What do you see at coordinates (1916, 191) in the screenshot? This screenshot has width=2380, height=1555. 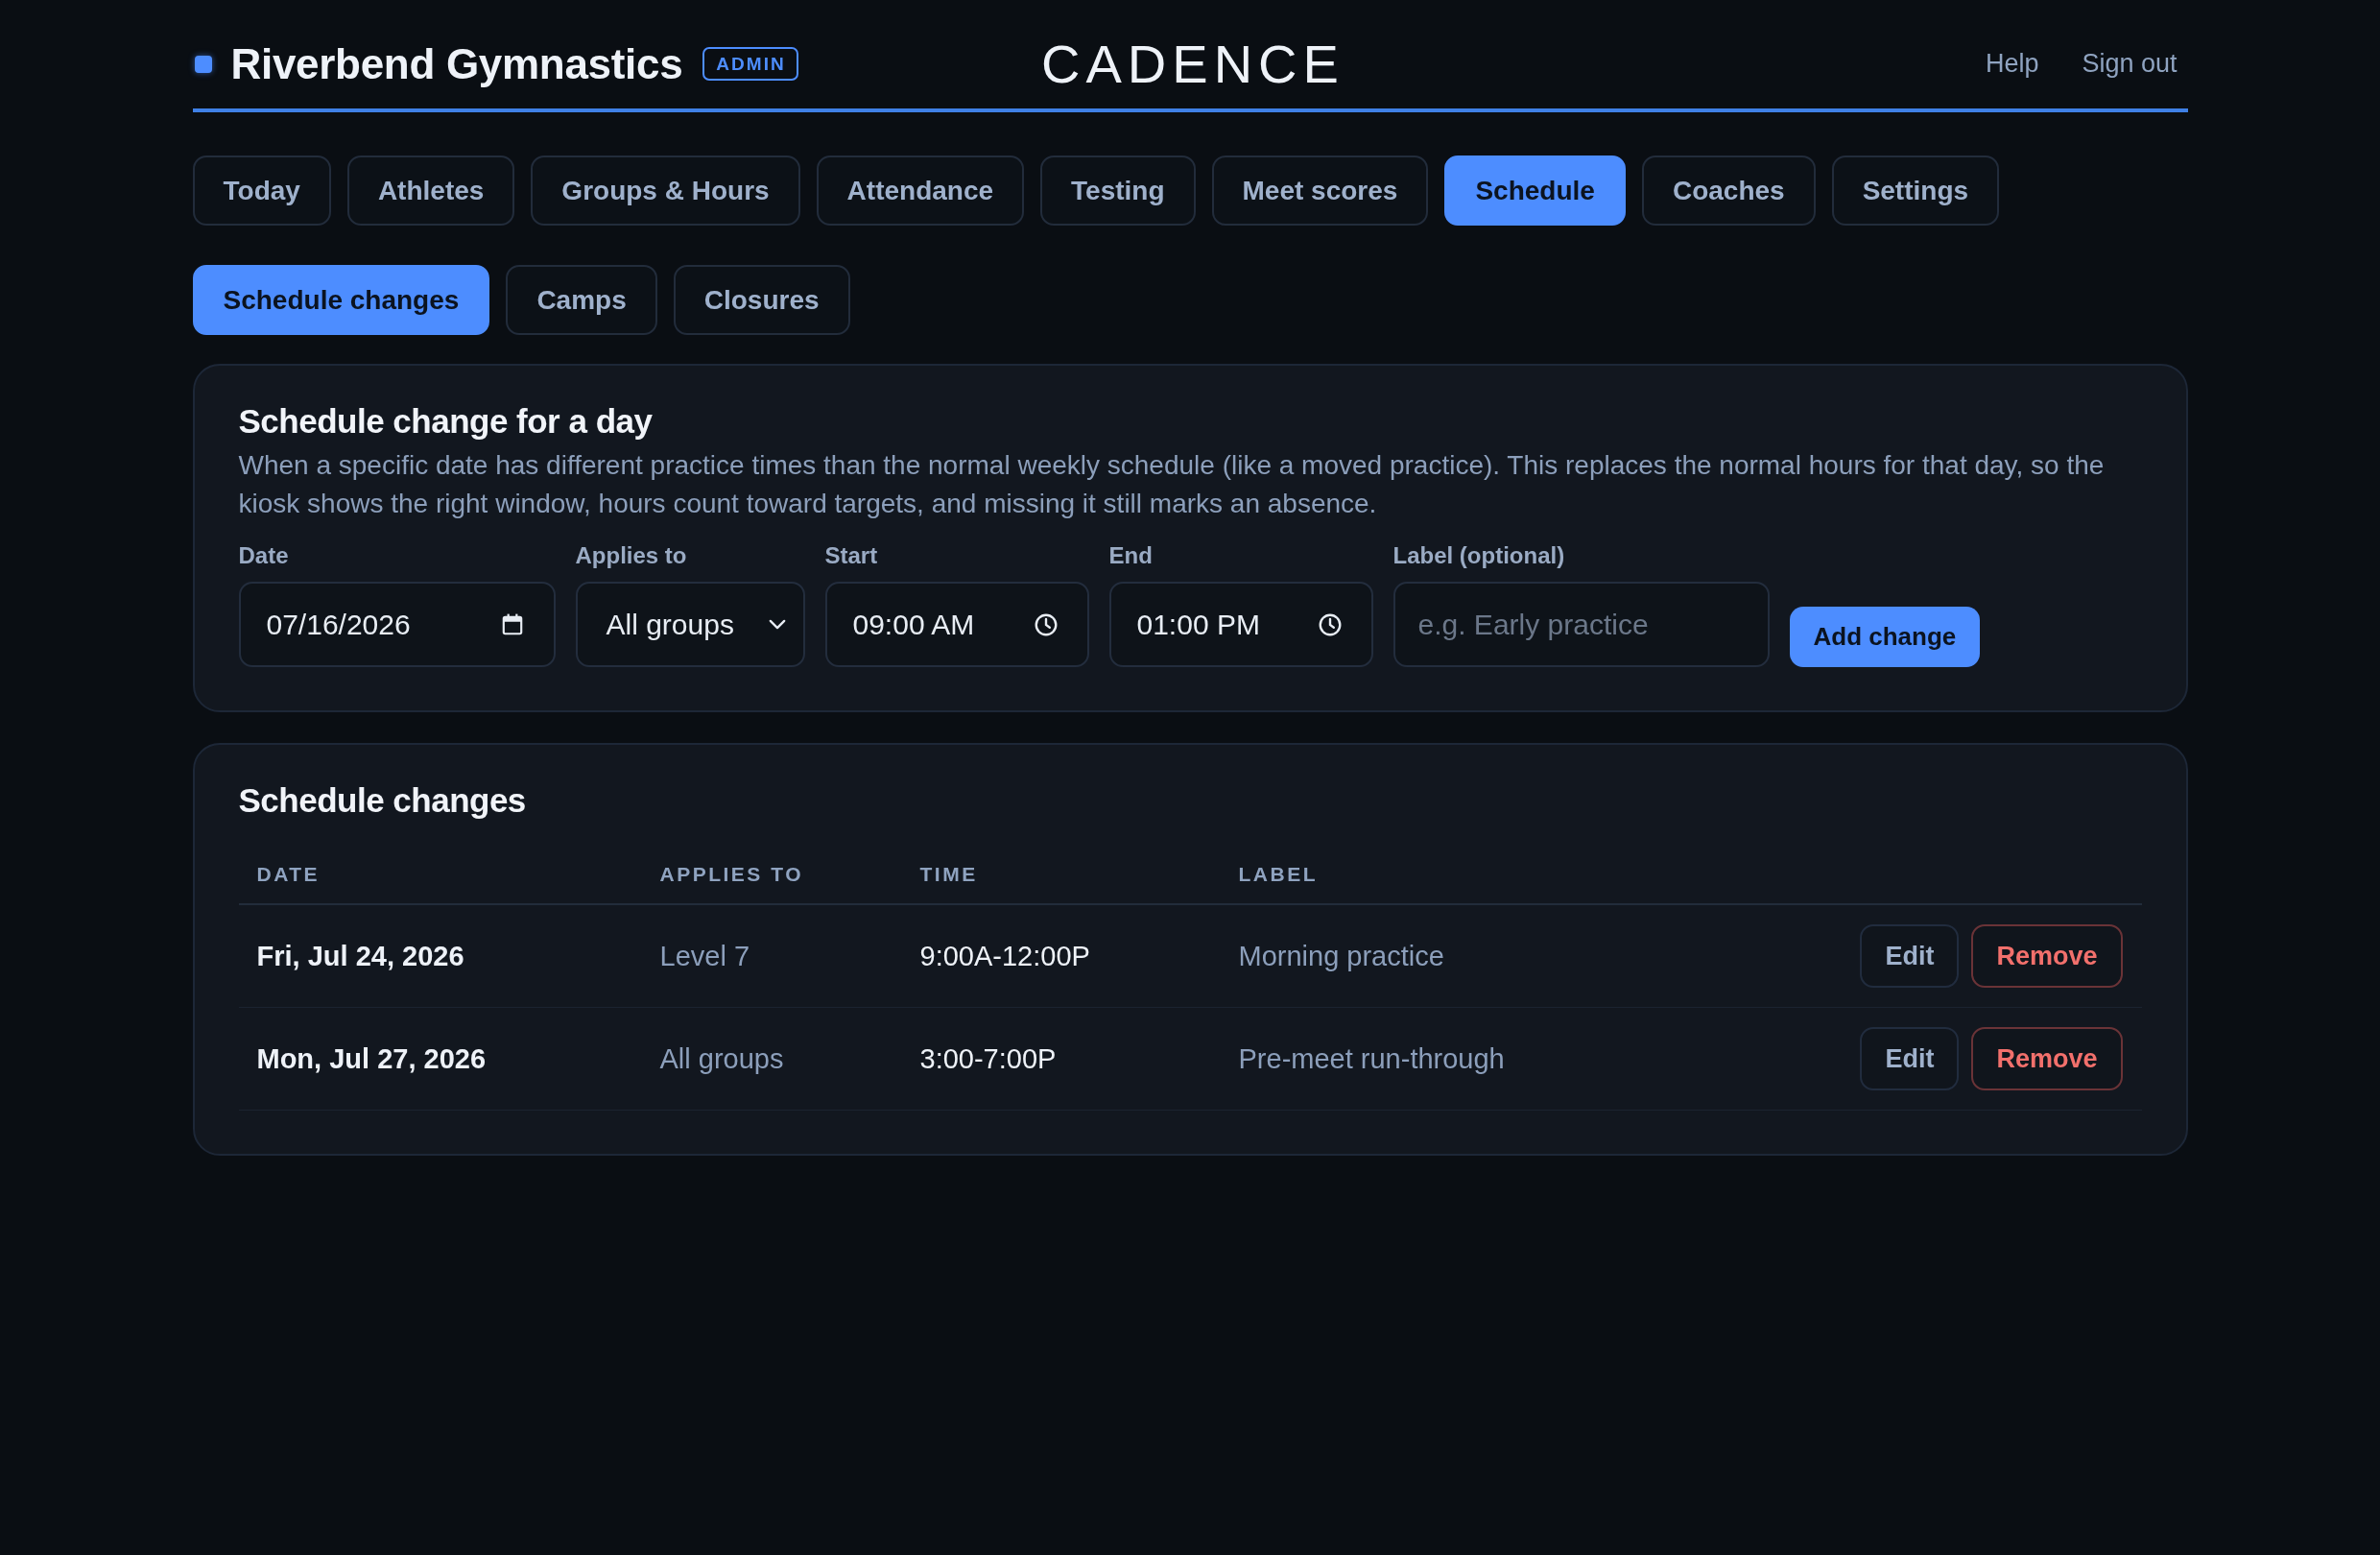 I see `nav-tab: Settings` at bounding box center [1916, 191].